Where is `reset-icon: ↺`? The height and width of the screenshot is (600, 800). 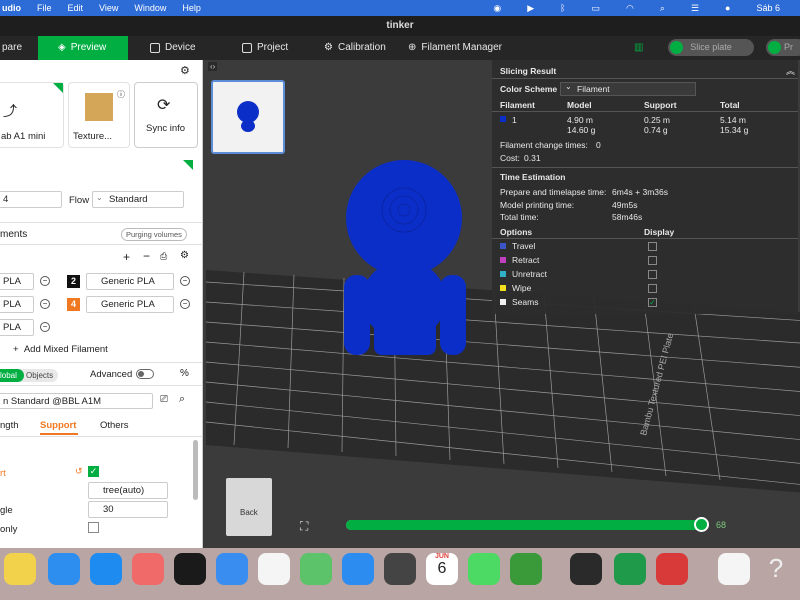
reset-icon: ↺ is located at coordinates (79, 471).